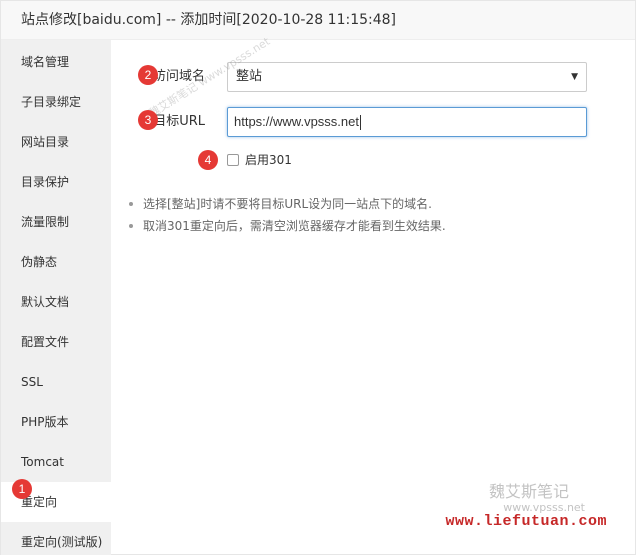  Describe the element at coordinates (22, 489) in the screenshot. I see `step-badge-1: 1` at that location.